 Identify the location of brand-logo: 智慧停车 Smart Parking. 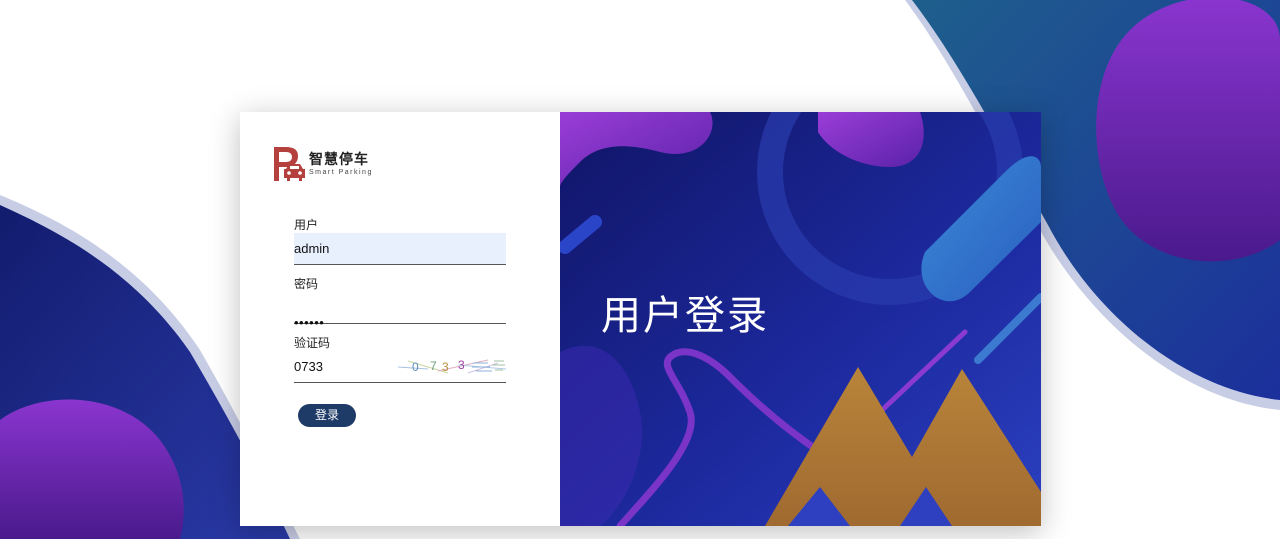
(322, 164).